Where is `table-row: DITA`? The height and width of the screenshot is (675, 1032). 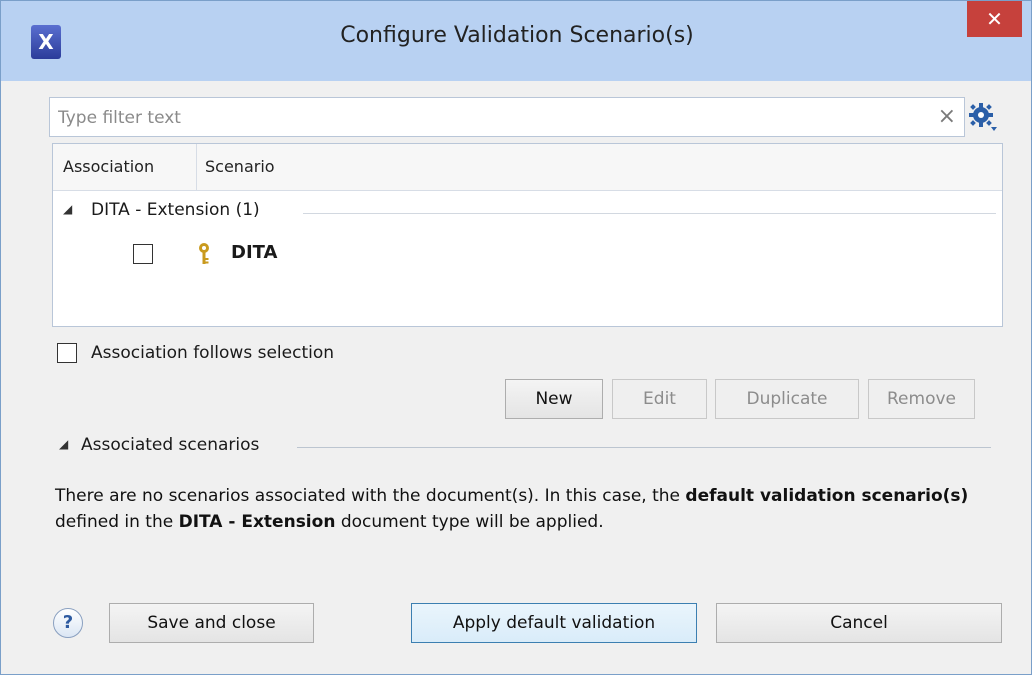 table-row: DITA is located at coordinates (527, 255).